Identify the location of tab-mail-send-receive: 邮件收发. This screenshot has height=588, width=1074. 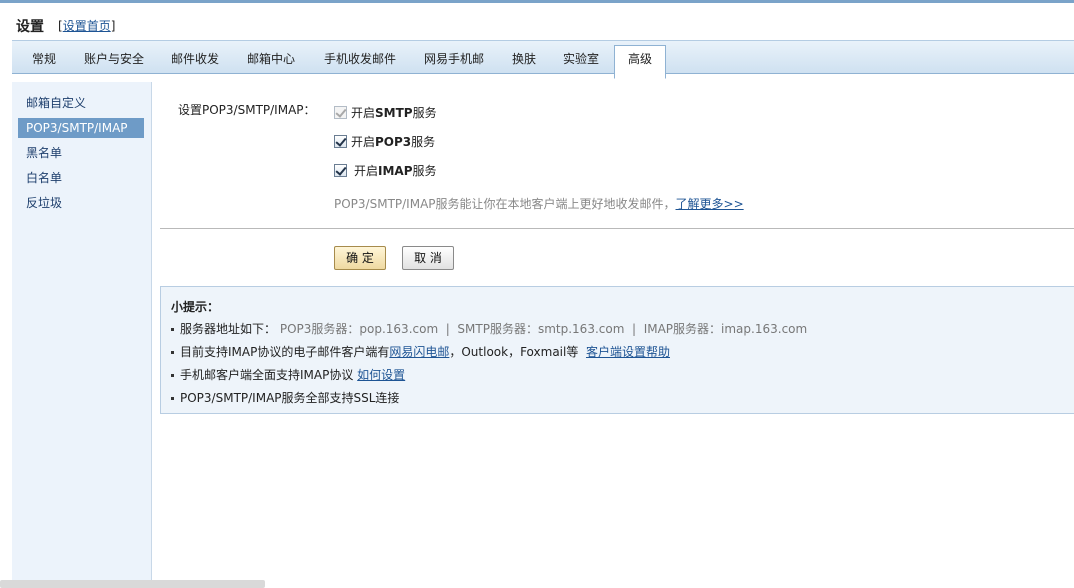
(195, 57).